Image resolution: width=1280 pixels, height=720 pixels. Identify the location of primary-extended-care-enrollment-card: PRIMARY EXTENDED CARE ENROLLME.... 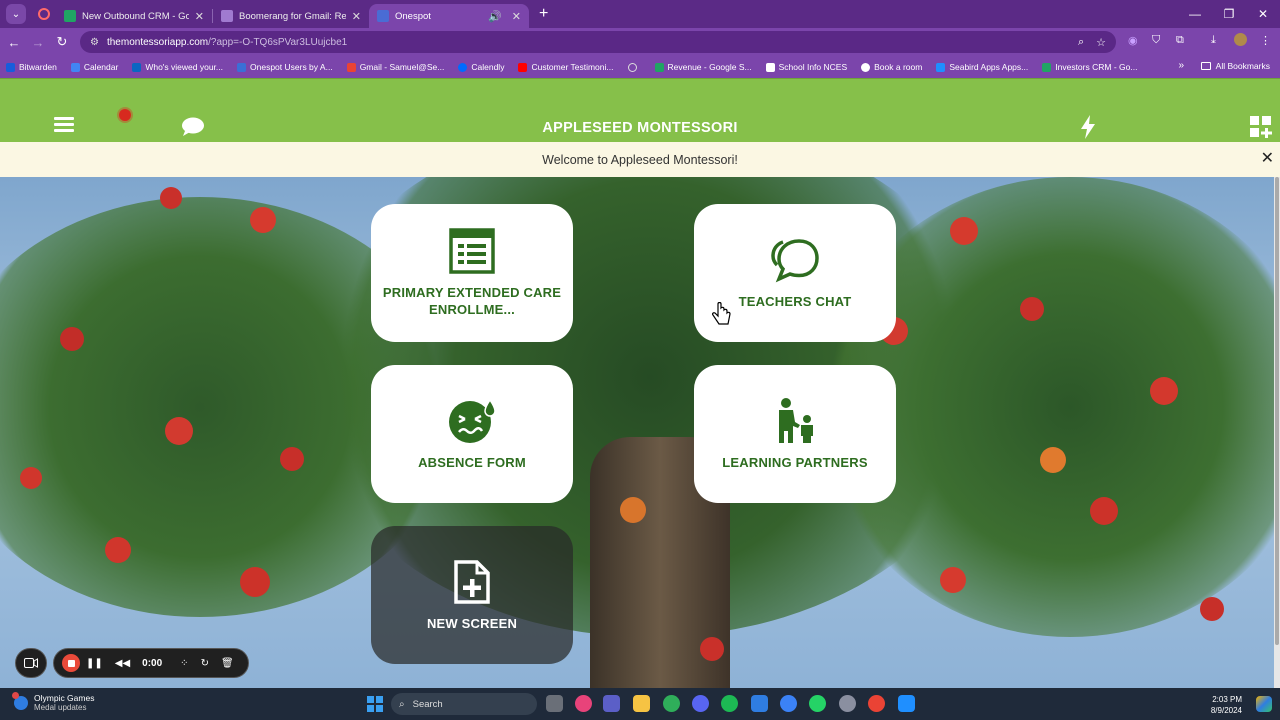
(472, 273).